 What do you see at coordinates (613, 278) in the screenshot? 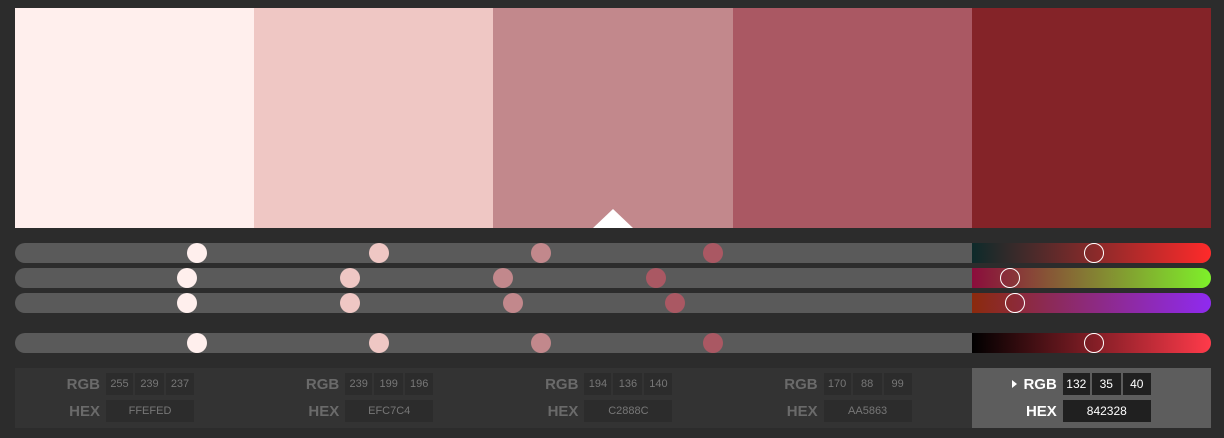
I see `green-channel-slider` at bounding box center [613, 278].